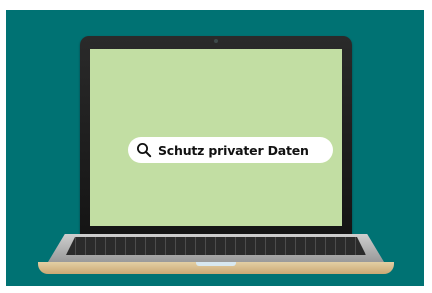 This screenshot has width=432, height=293. Describe the element at coordinates (216, 41) in the screenshot. I see `webcam-icon` at that location.